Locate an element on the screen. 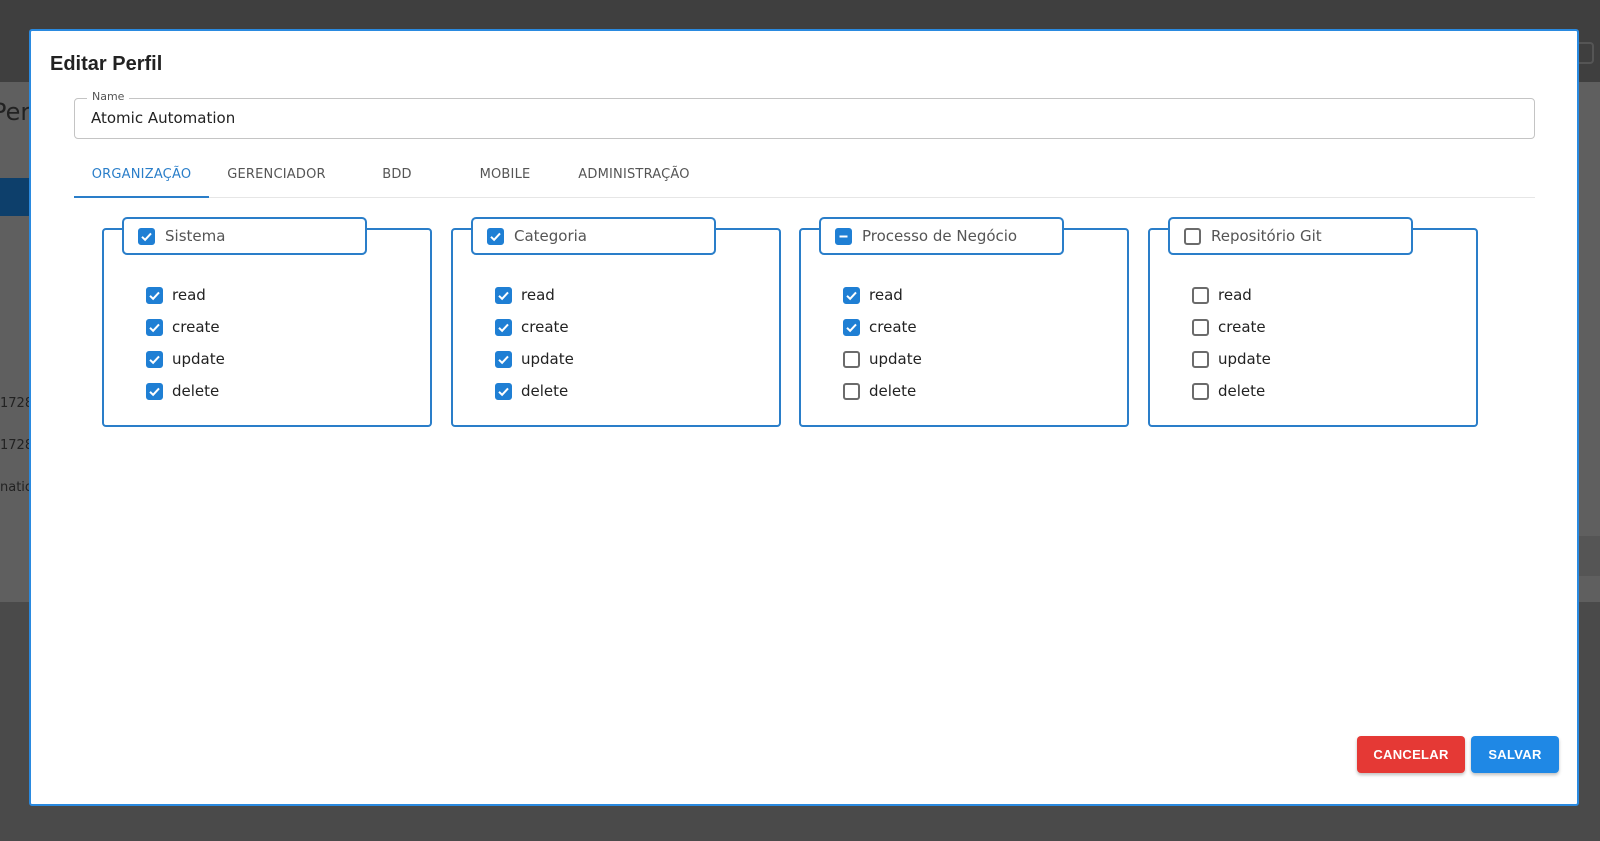  name-field: Name is located at coordinates (804, 114).